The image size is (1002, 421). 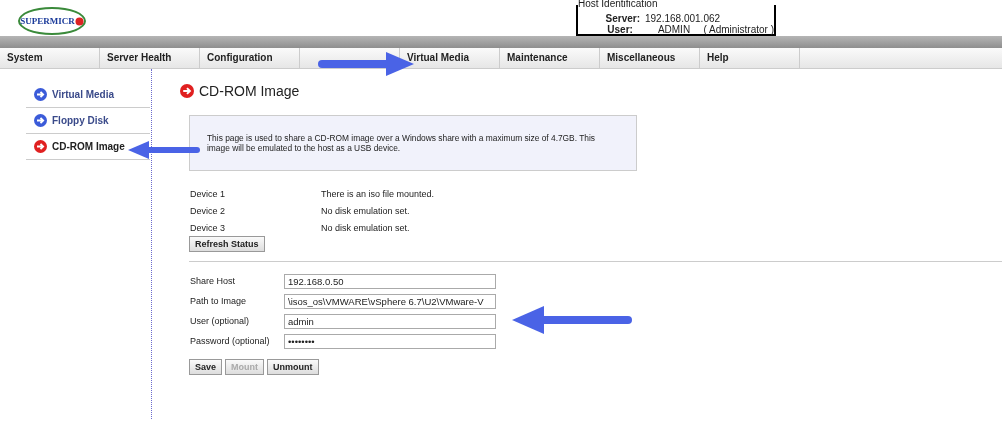 I want to click on device-label: Device 2, so click(x=208, y=210).